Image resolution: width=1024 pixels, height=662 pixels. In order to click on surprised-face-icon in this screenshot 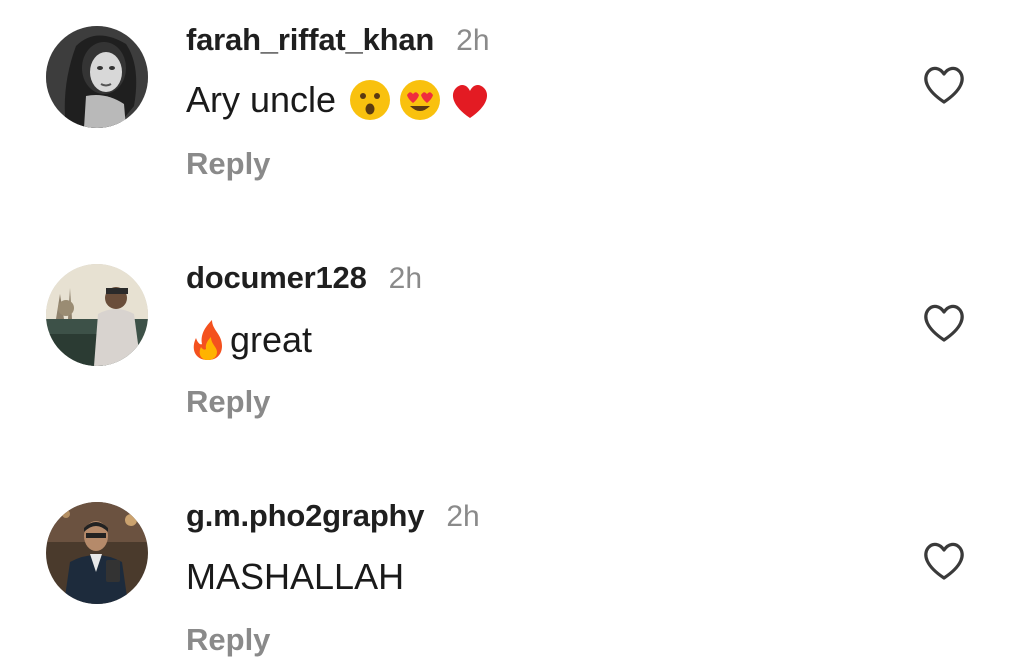, I will do `click(370, 100)`.